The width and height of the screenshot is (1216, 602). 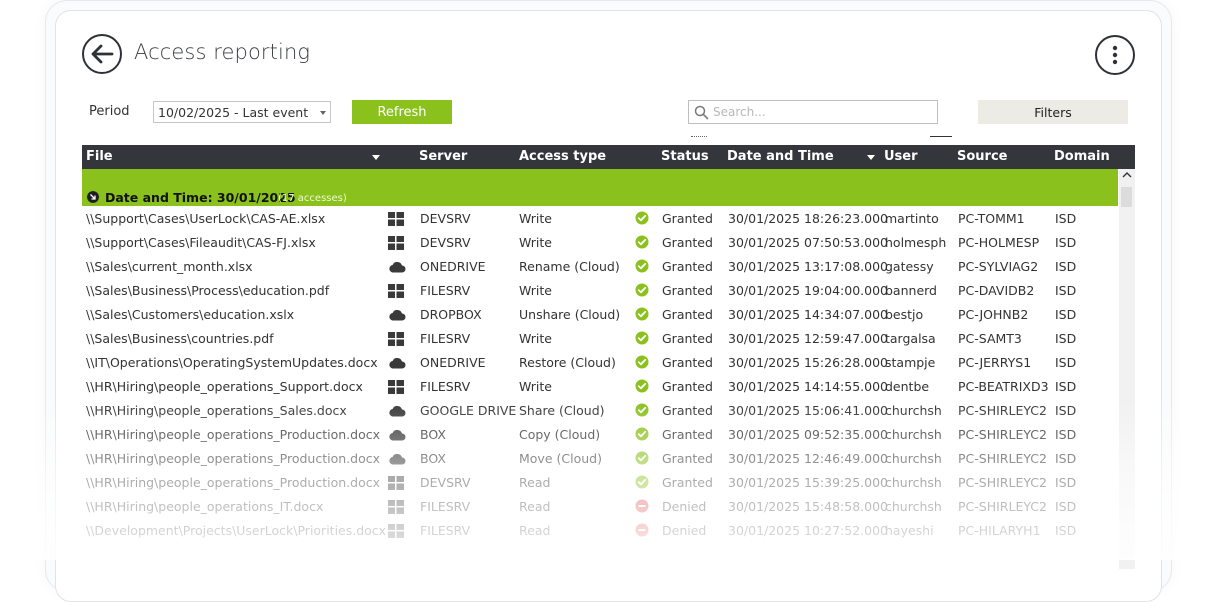 I want to click on user-name: martinto, so click(x=912, y=218).